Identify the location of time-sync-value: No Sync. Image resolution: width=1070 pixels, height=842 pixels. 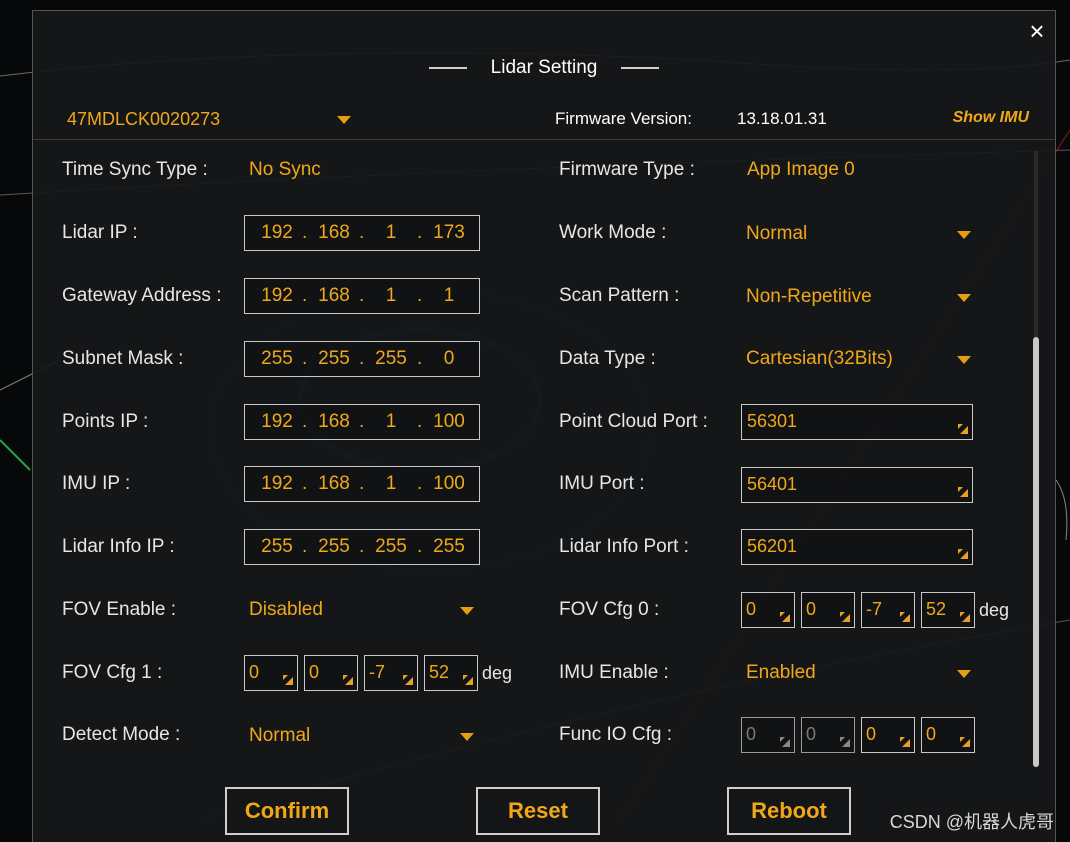
(285, 169).